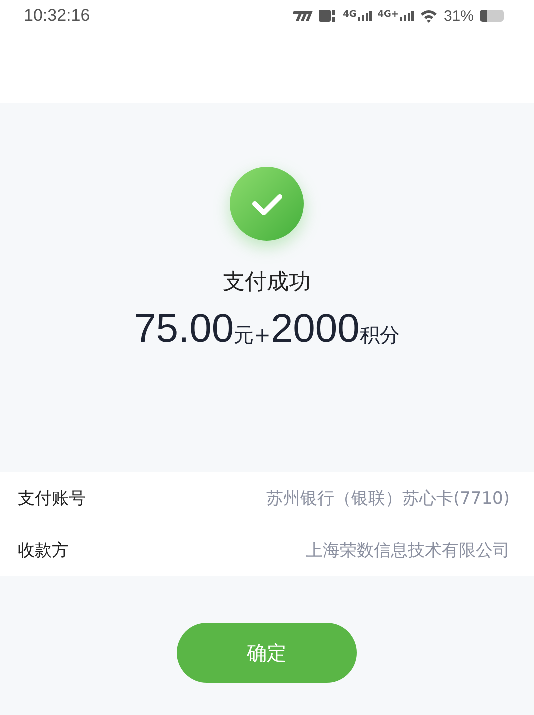 The height and width of the screenshot is (715, 534). I want to click on battery-icon, so click(492, 16).